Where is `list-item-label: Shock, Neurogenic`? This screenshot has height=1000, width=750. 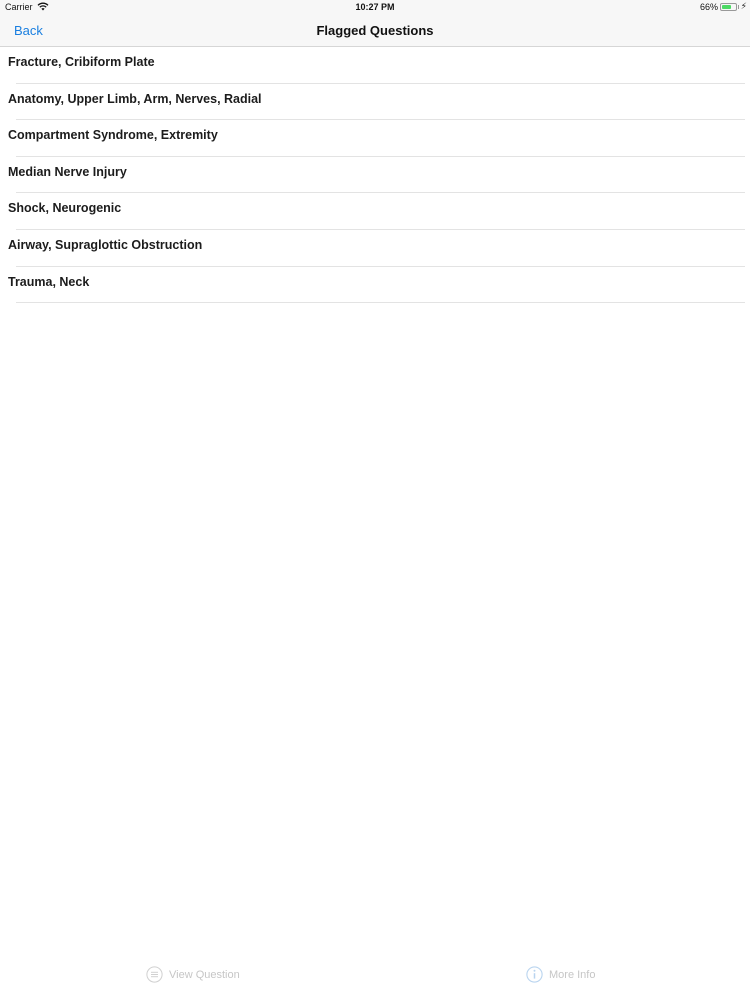 list-item-label: Shock, Neurogenic is located at coordinates (65, 208).